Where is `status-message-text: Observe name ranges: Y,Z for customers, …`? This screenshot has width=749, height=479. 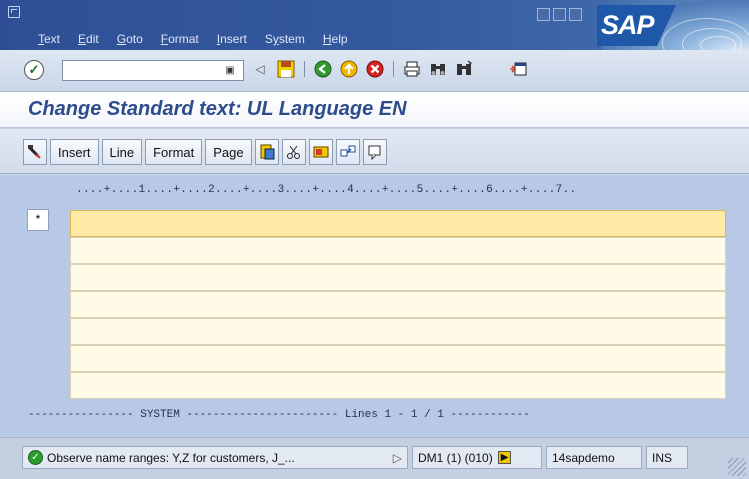 status-message-text: Observe name ranges: Y,Z for customers, … is located at coordinates (171, 457).